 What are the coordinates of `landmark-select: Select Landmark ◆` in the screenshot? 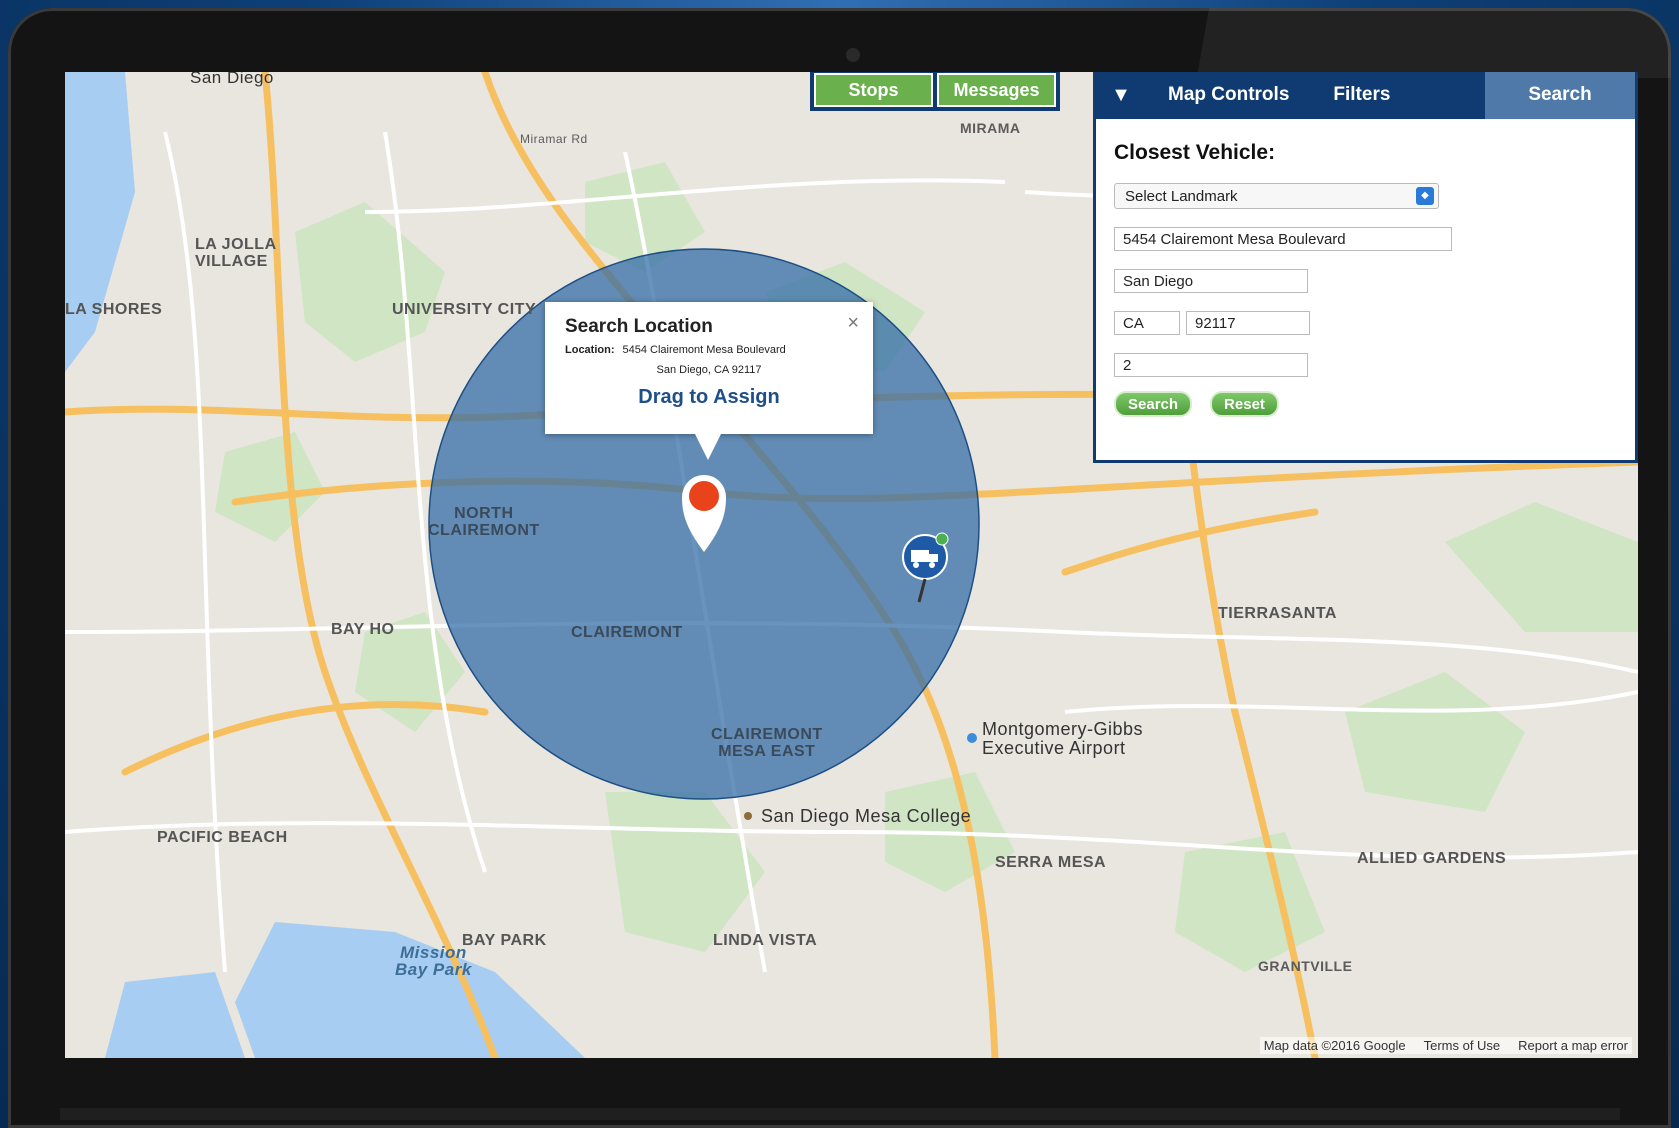 It's located at (1276, 196).